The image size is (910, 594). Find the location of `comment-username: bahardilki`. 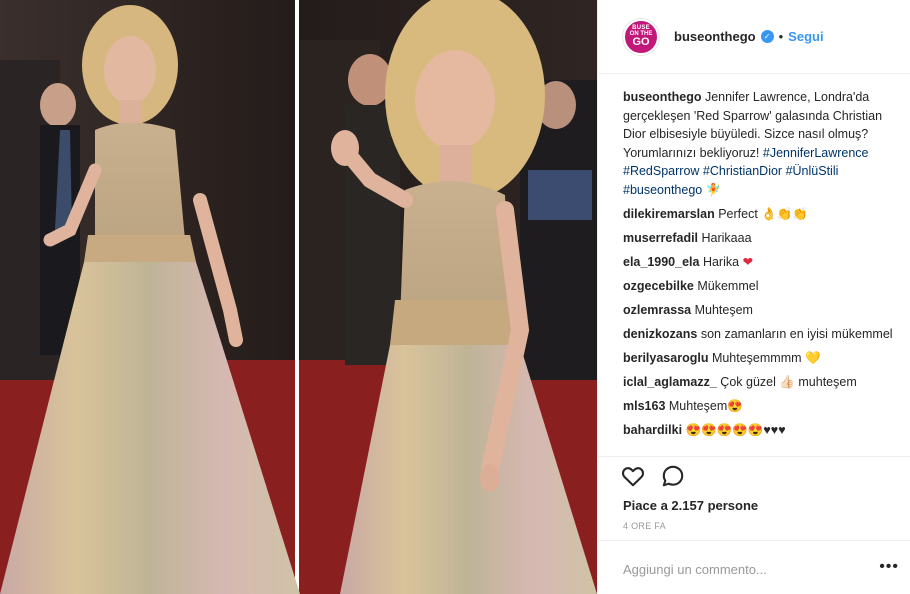

comment-username: bahardilki is located at coordinates (652, 430).